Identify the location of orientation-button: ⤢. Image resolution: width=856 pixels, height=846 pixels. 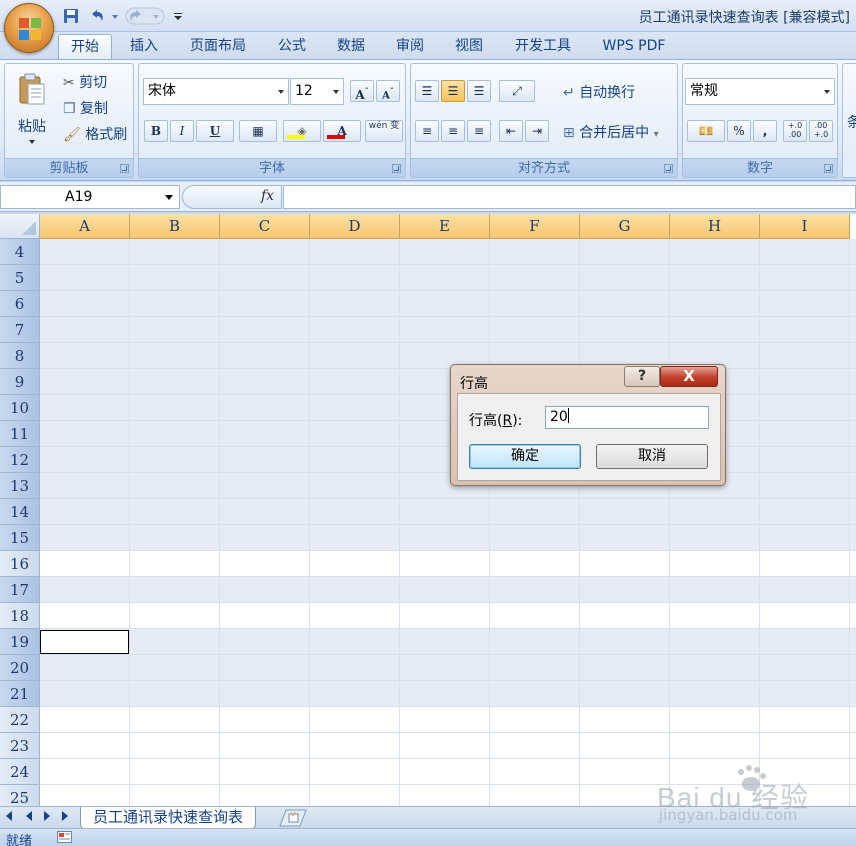
(517, 91).